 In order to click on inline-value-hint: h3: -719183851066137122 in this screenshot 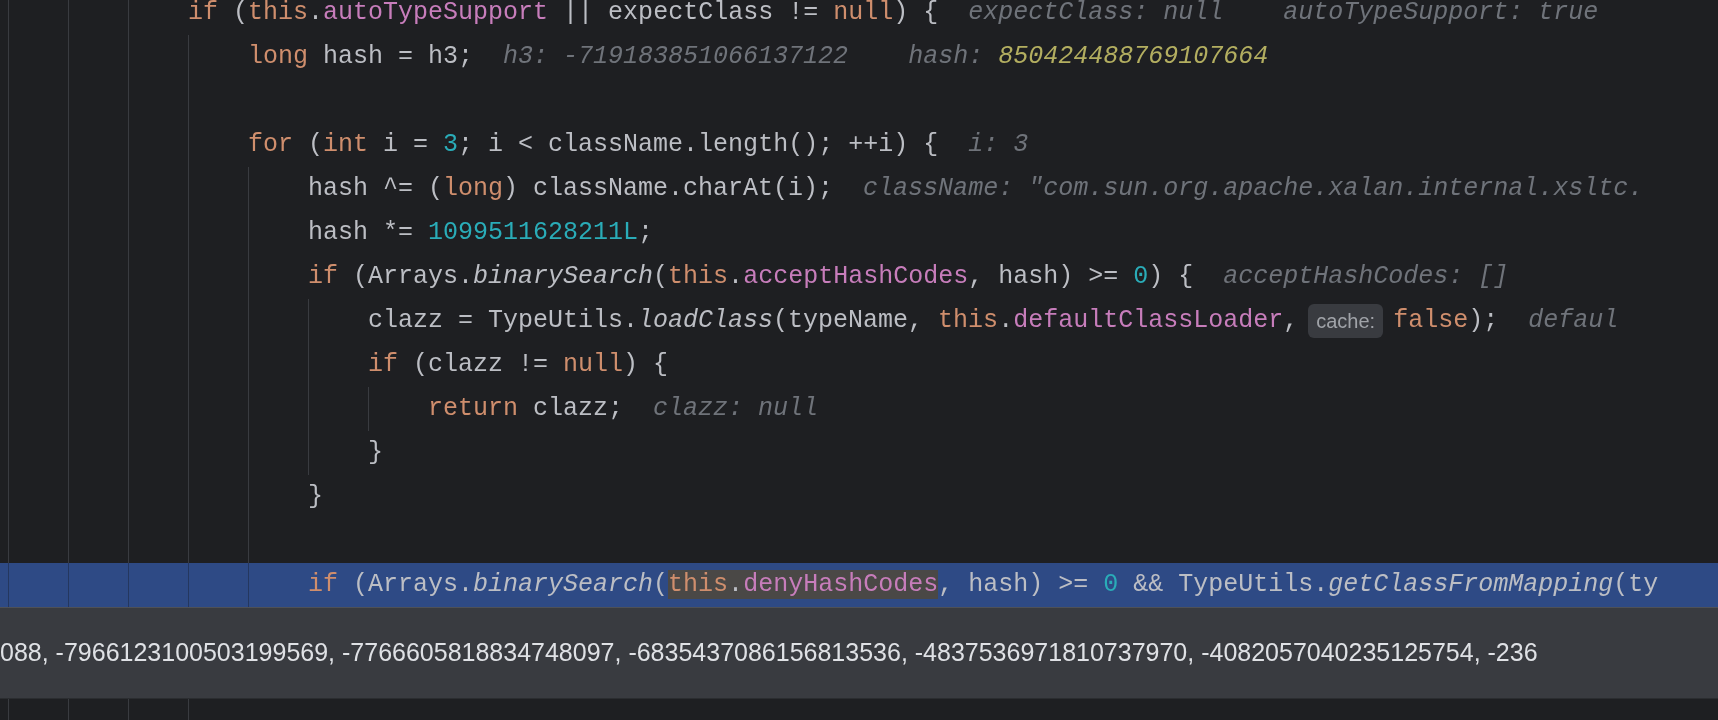, I will do `click(676, 57)`.